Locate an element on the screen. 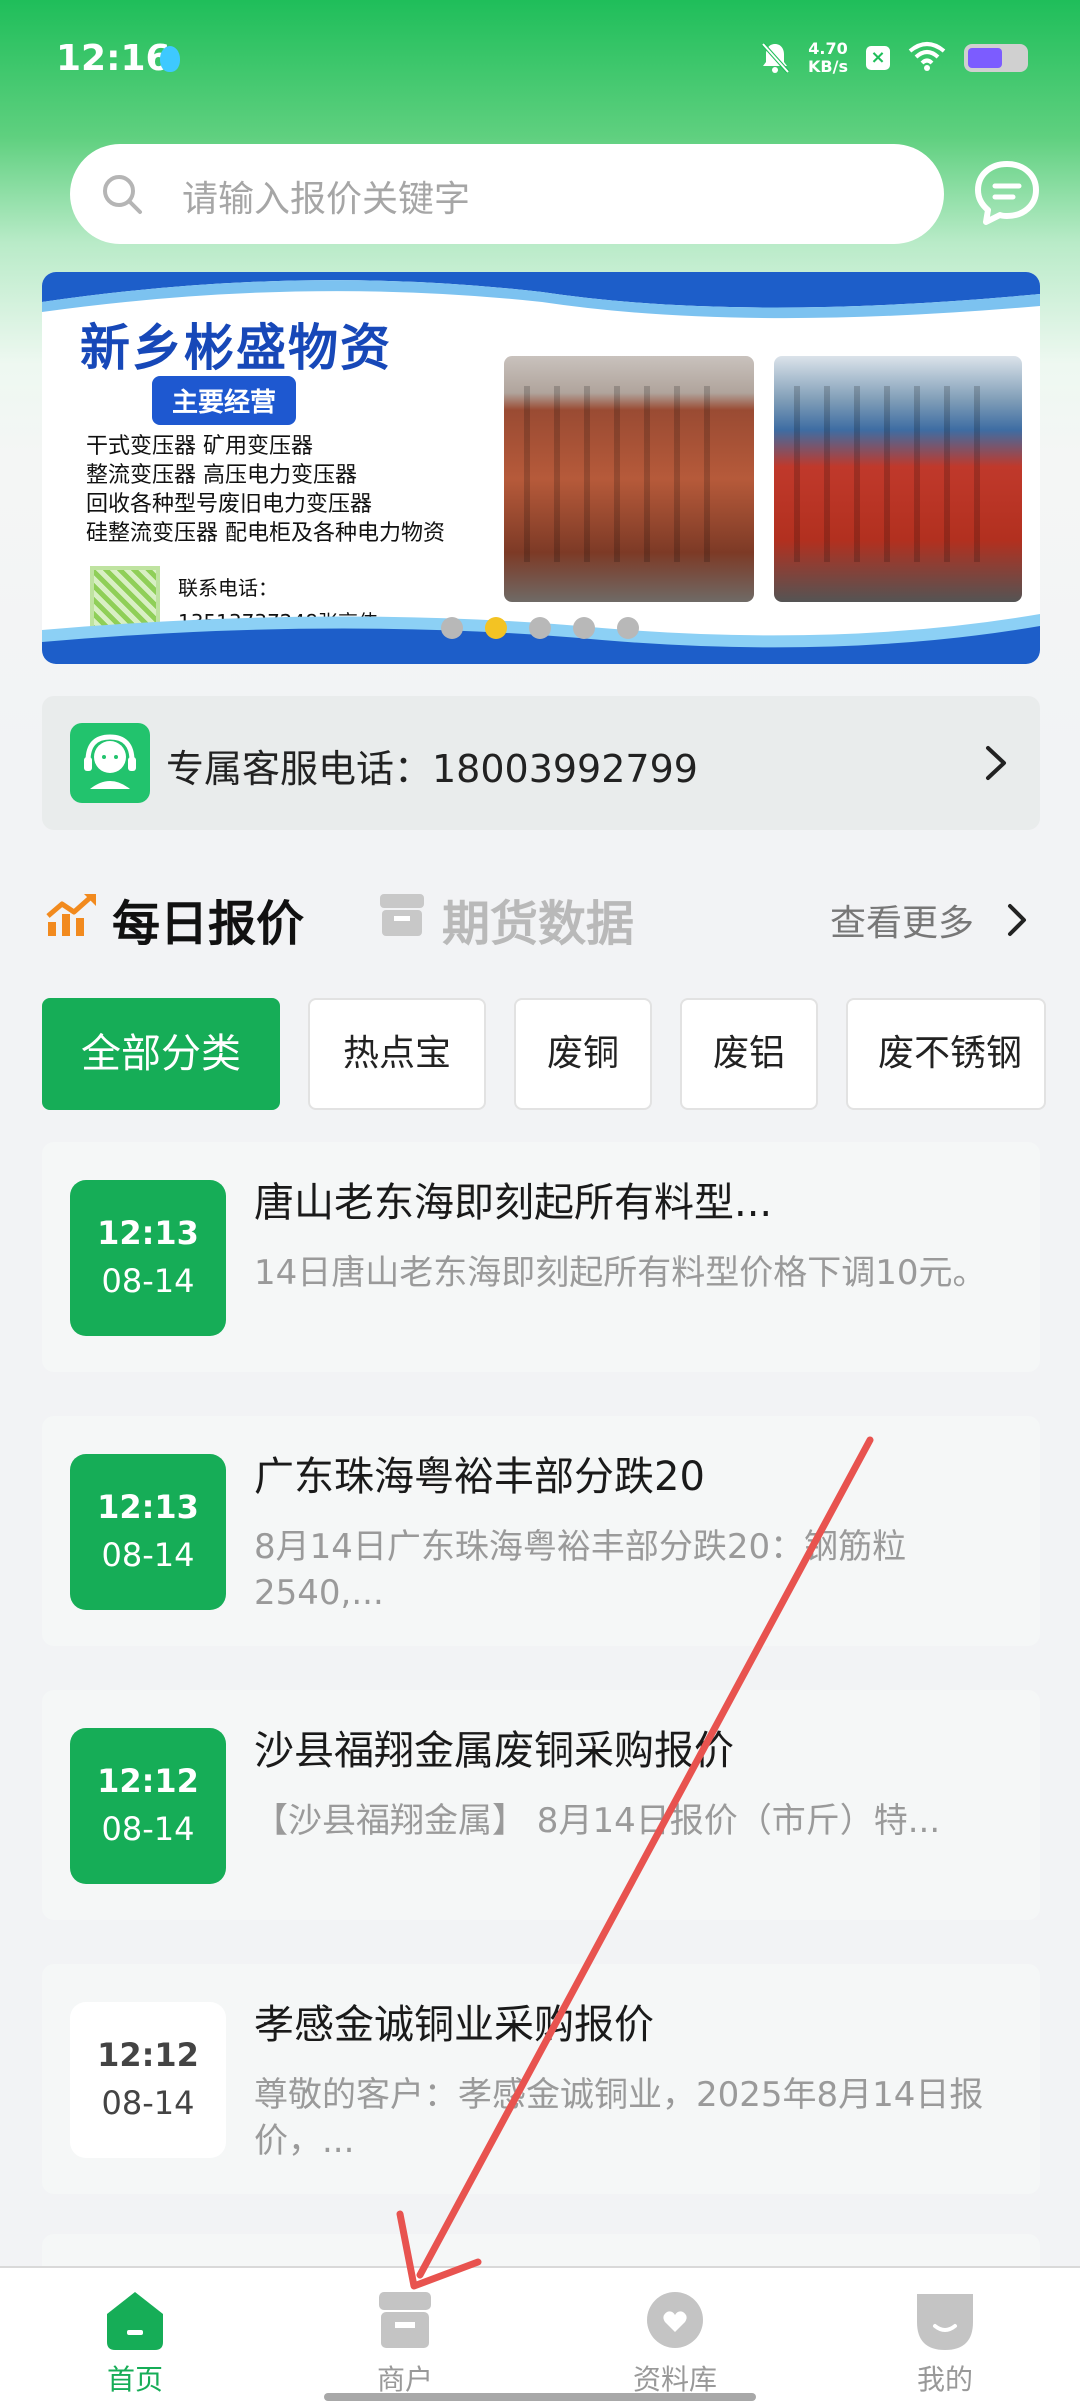 The image size is (1080, 2408). search-input: 请输入报价关键字 is located at coordinates (507, 194).